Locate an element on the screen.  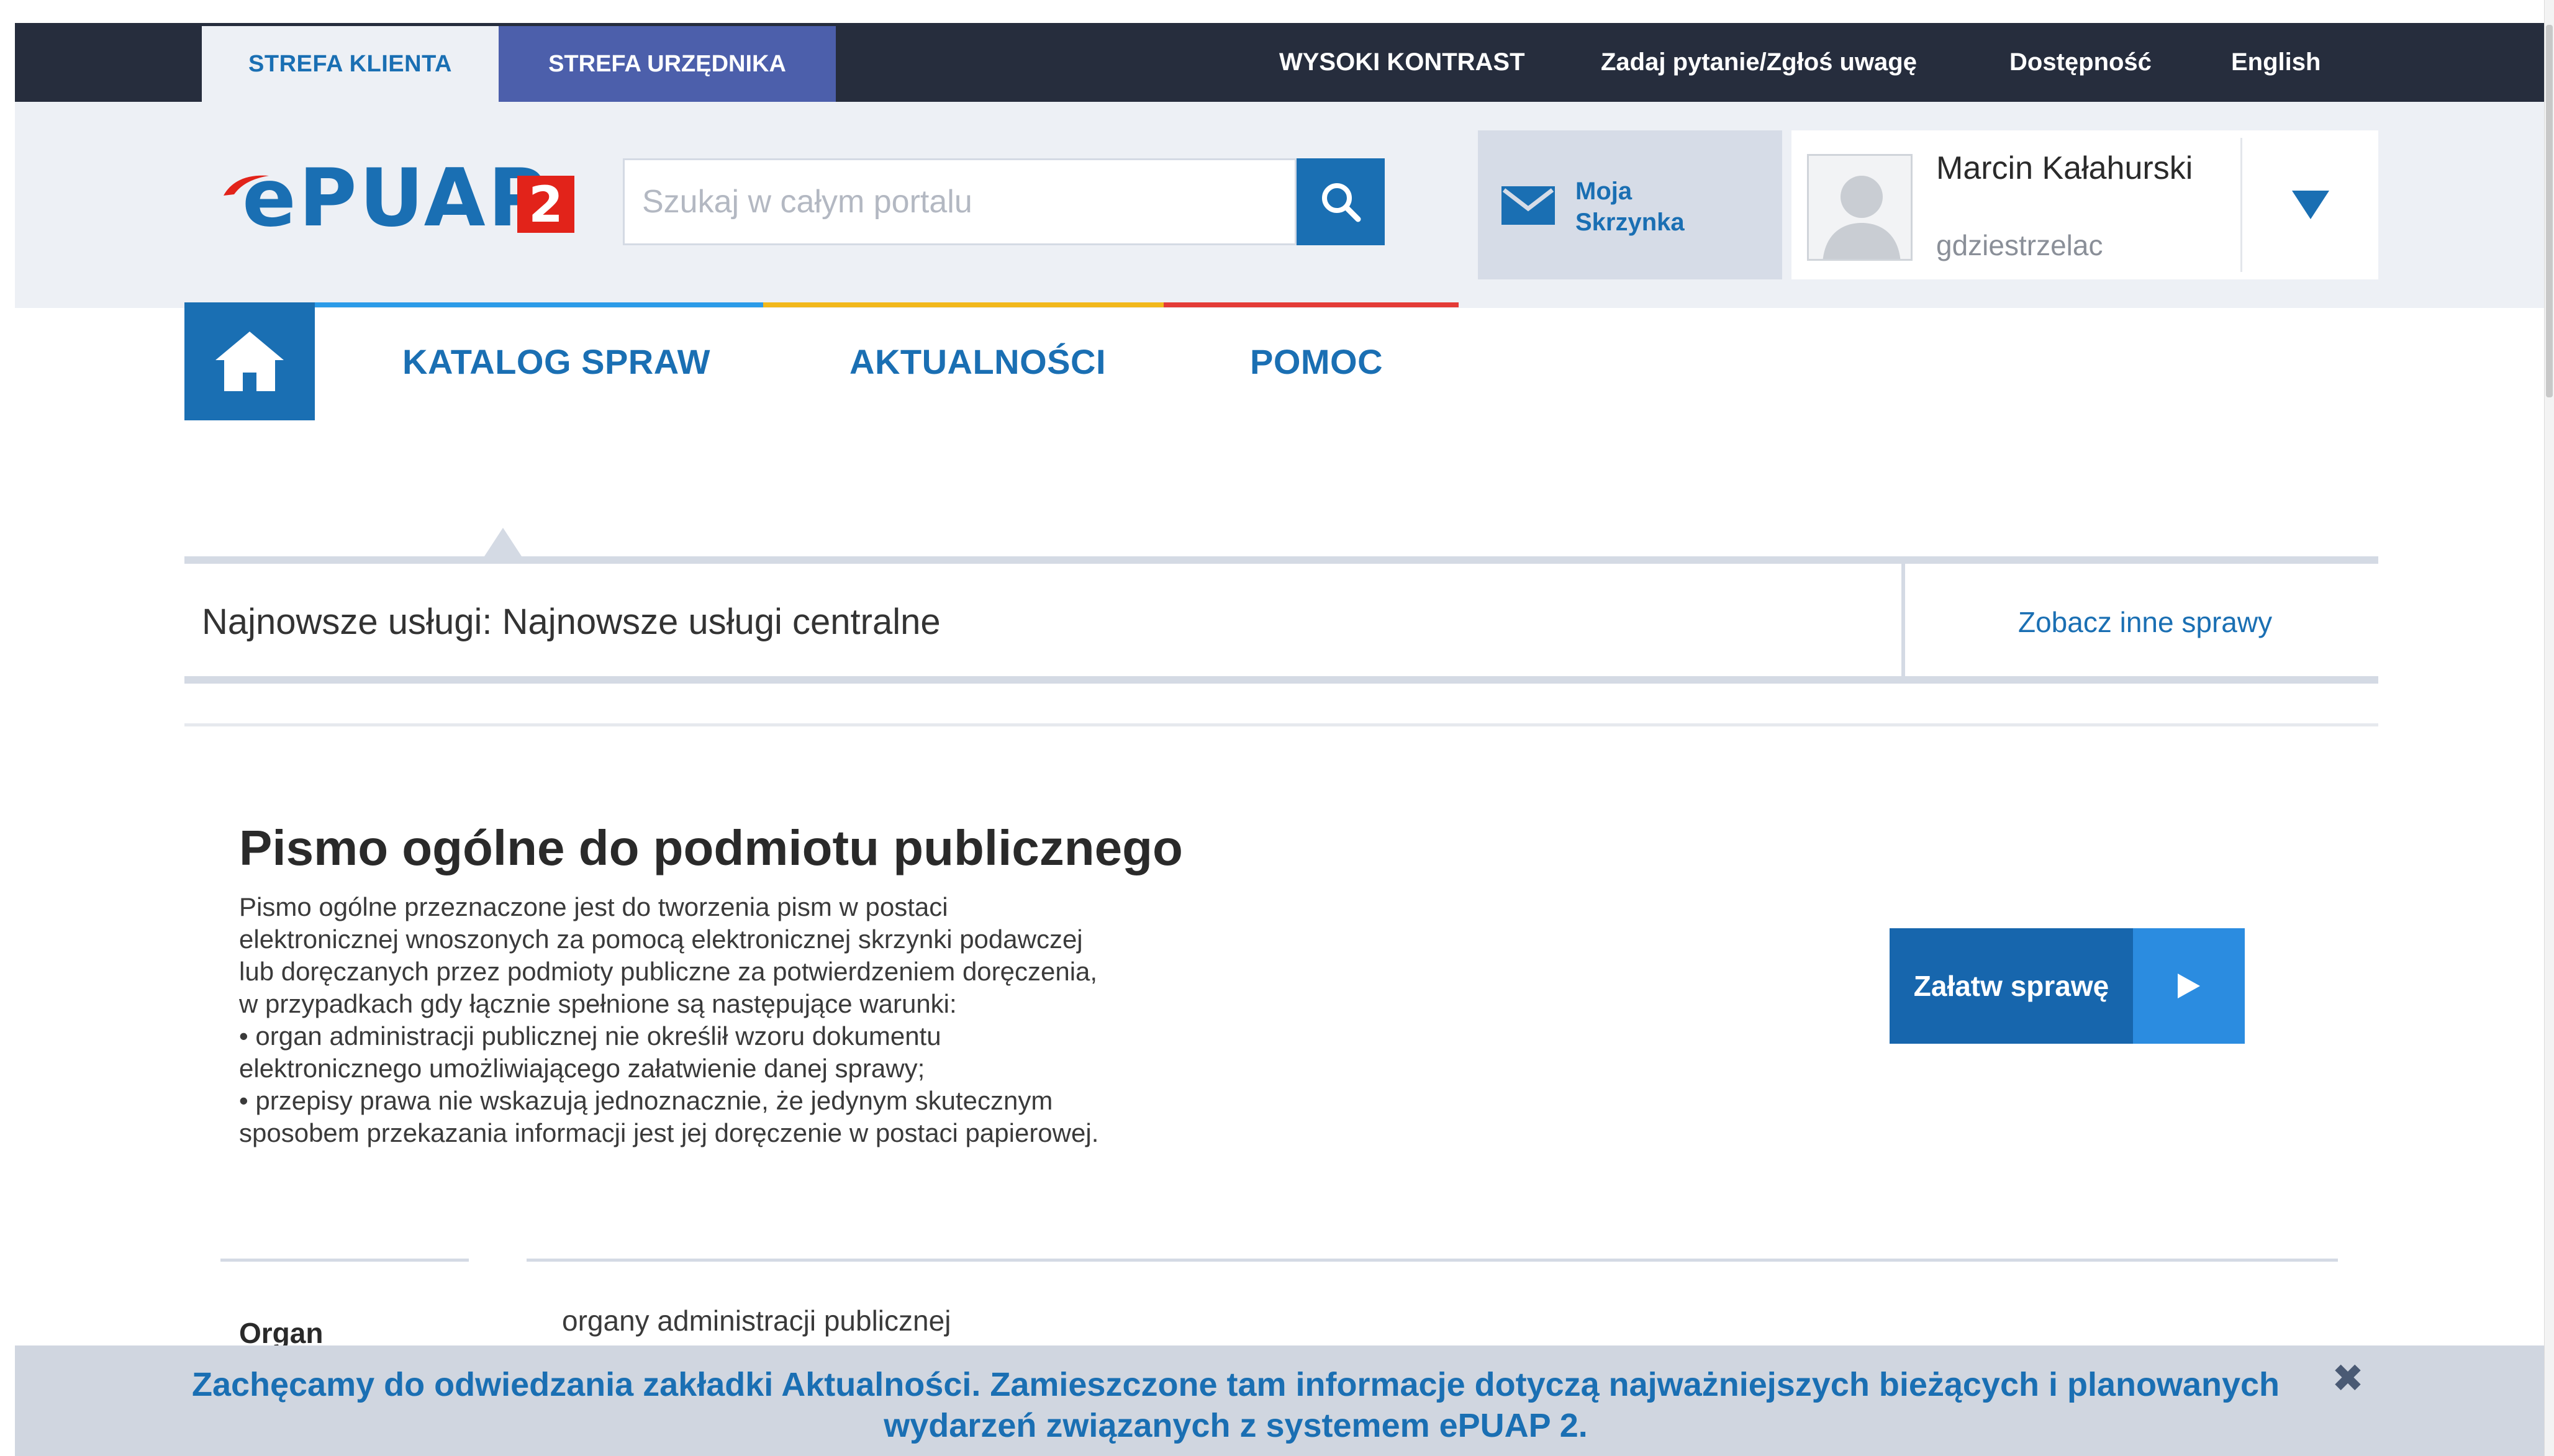
handle-case-button: Załatw sprawę is located at coordinates (2067, 986).